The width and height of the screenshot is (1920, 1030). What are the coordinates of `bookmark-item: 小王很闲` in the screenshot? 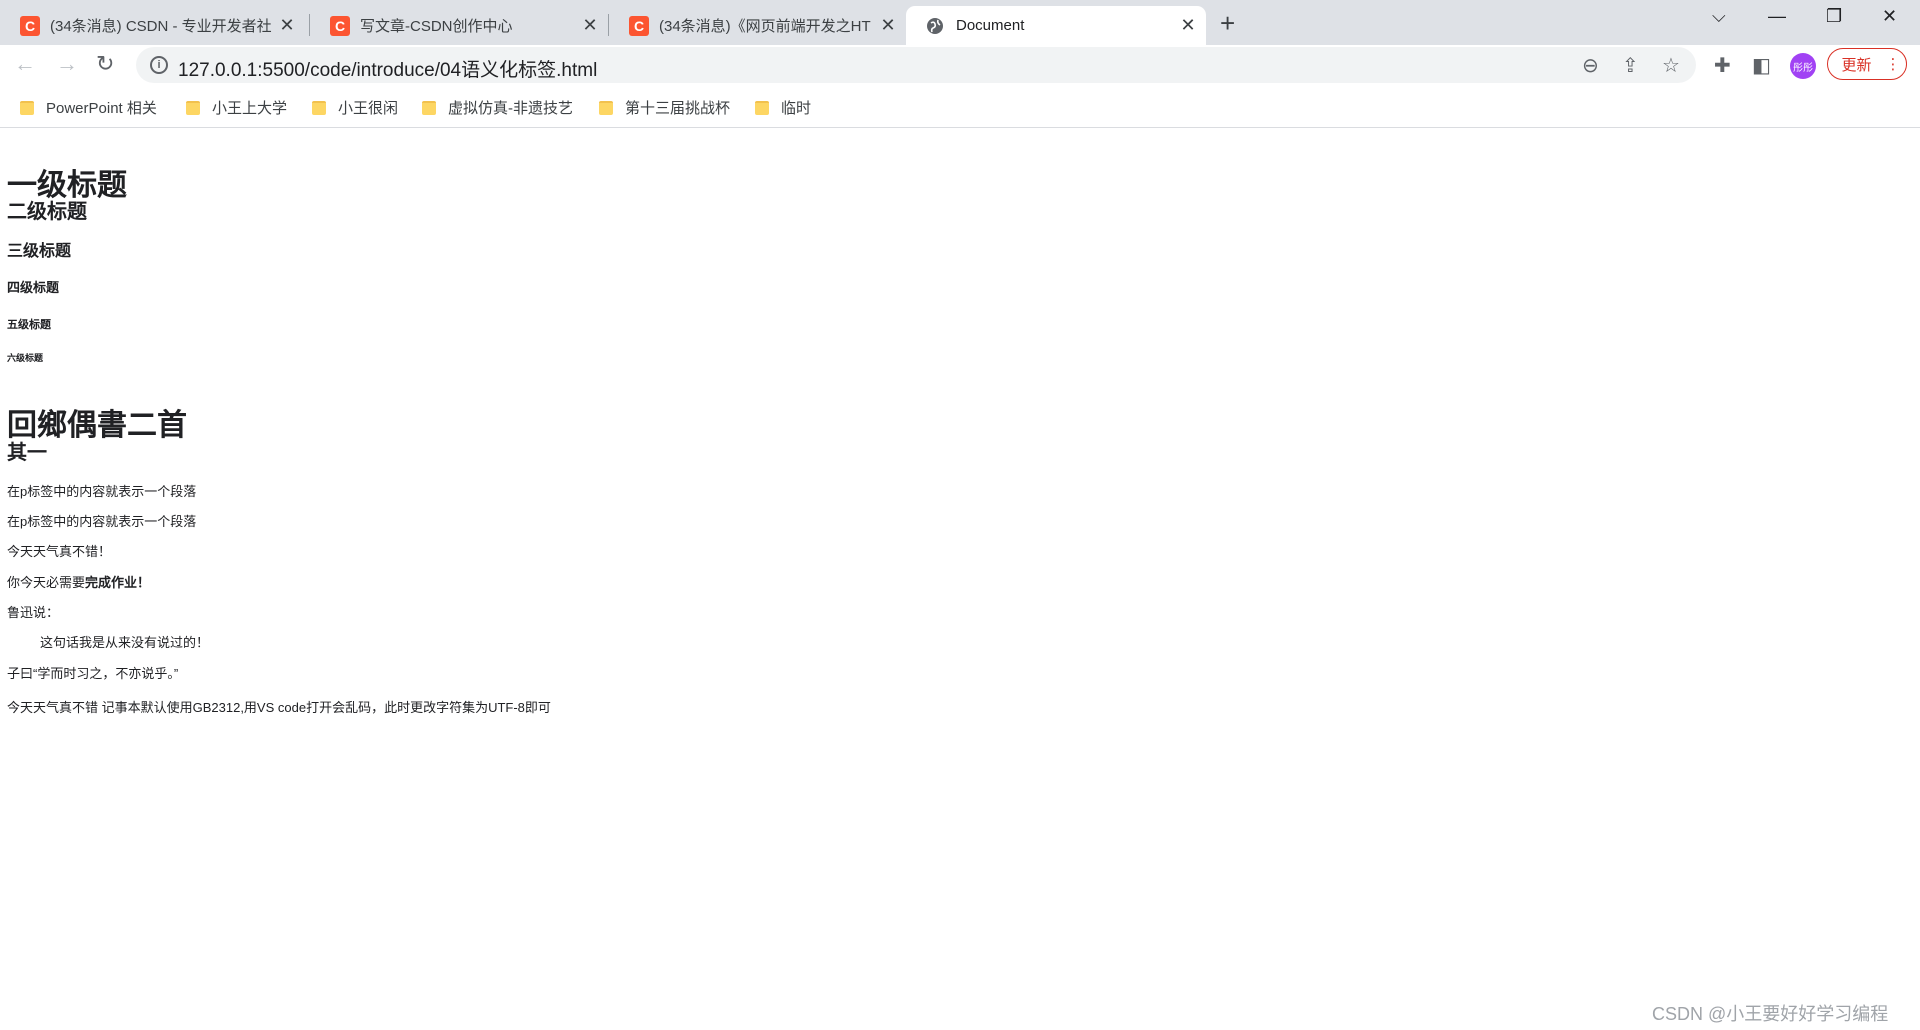 It's located at (355, 107).